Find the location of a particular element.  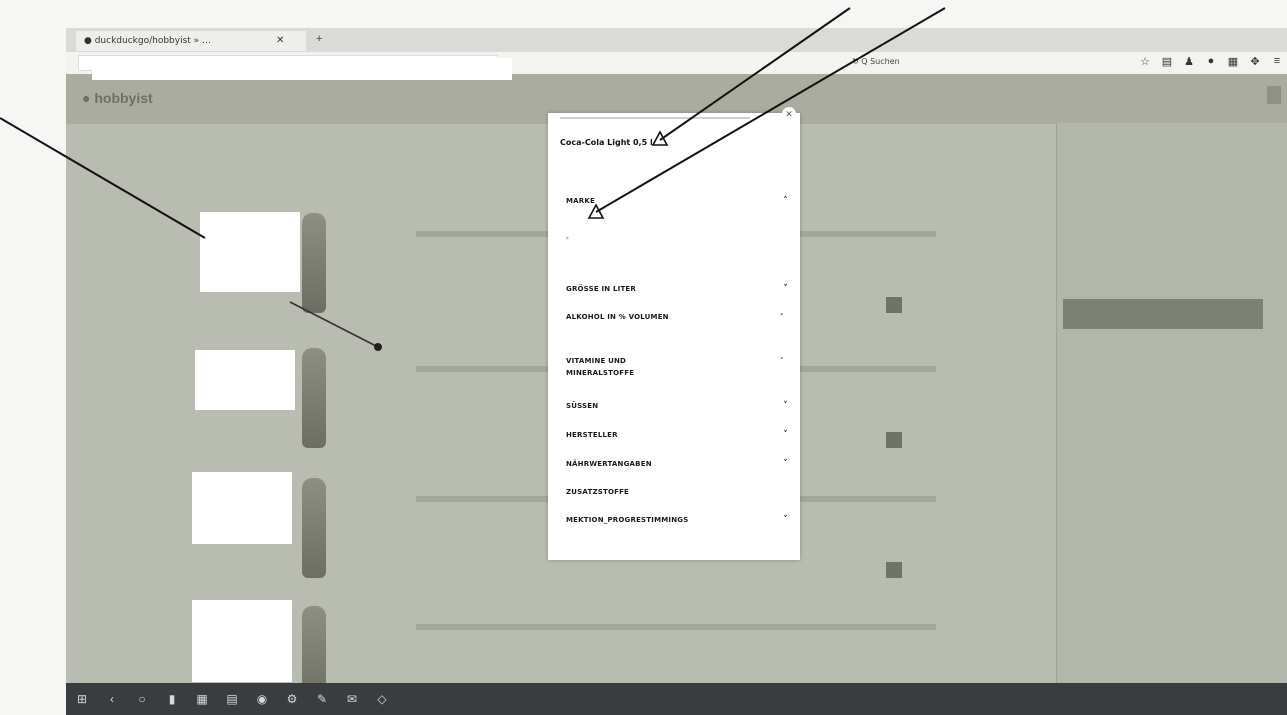

popup-title: Coca-Cola Light 0,5 l is located at coordinates (606, 142).